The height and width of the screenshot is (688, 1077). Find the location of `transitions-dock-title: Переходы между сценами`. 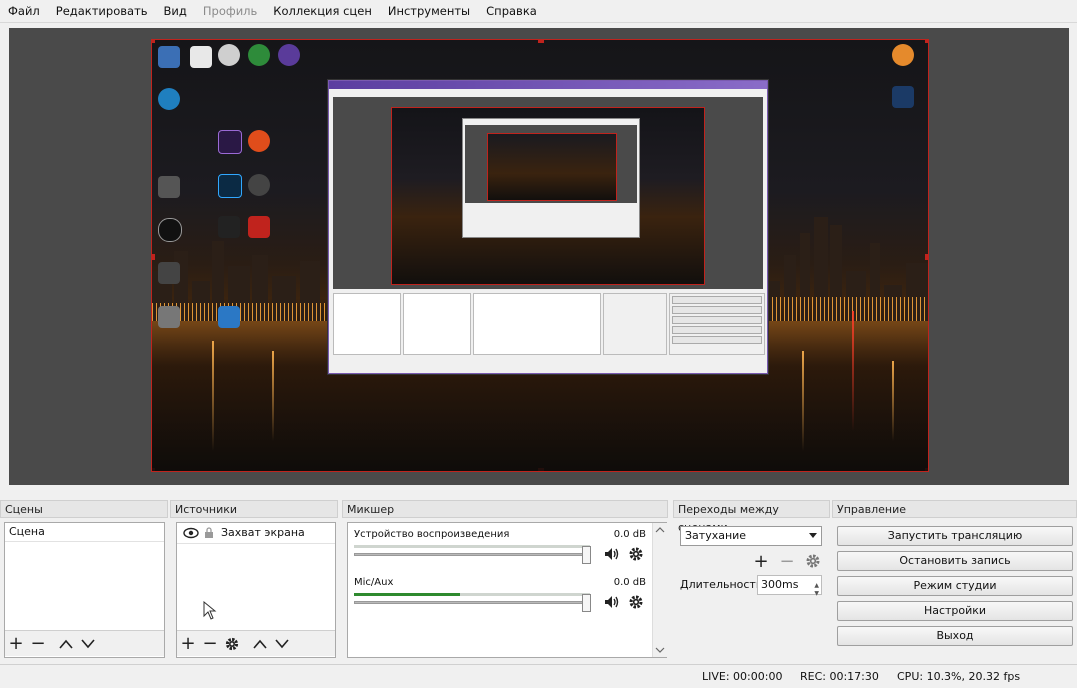

transitions-dock-title: Переходы между сценами is located at coordinates (751, 517).